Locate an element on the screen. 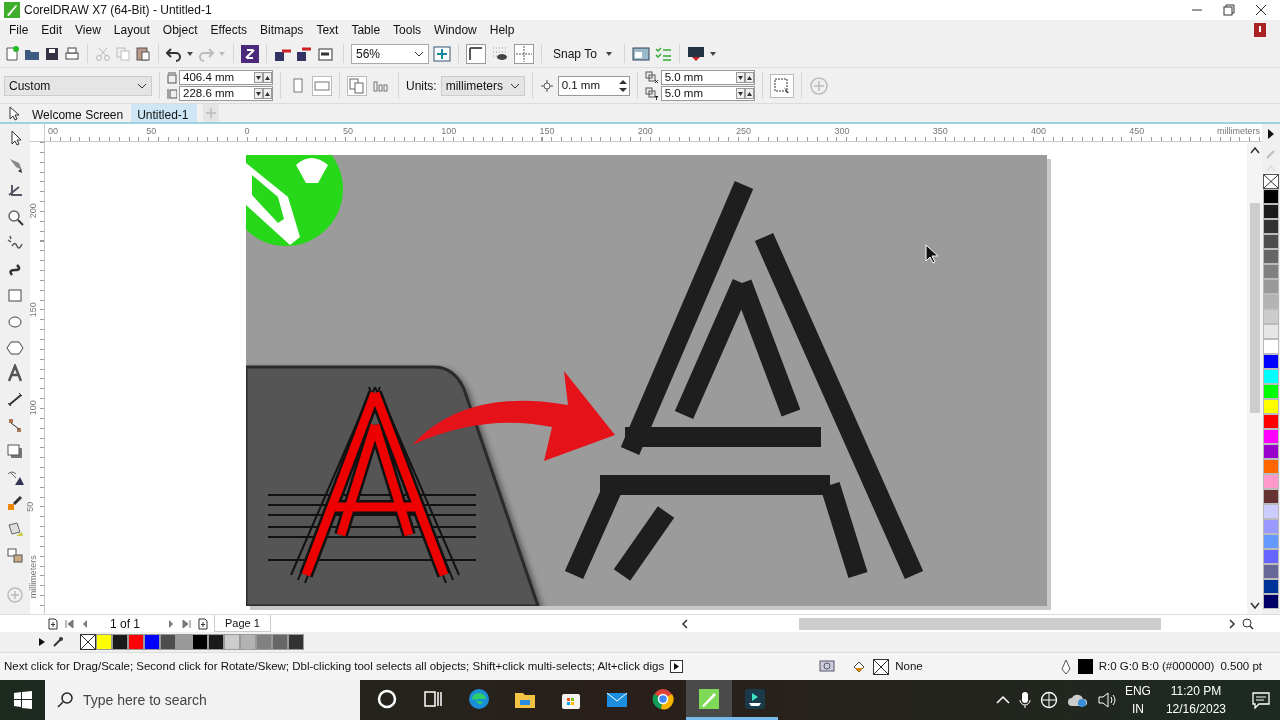  dimension-tool-icon is located at coordinates (15, 399).